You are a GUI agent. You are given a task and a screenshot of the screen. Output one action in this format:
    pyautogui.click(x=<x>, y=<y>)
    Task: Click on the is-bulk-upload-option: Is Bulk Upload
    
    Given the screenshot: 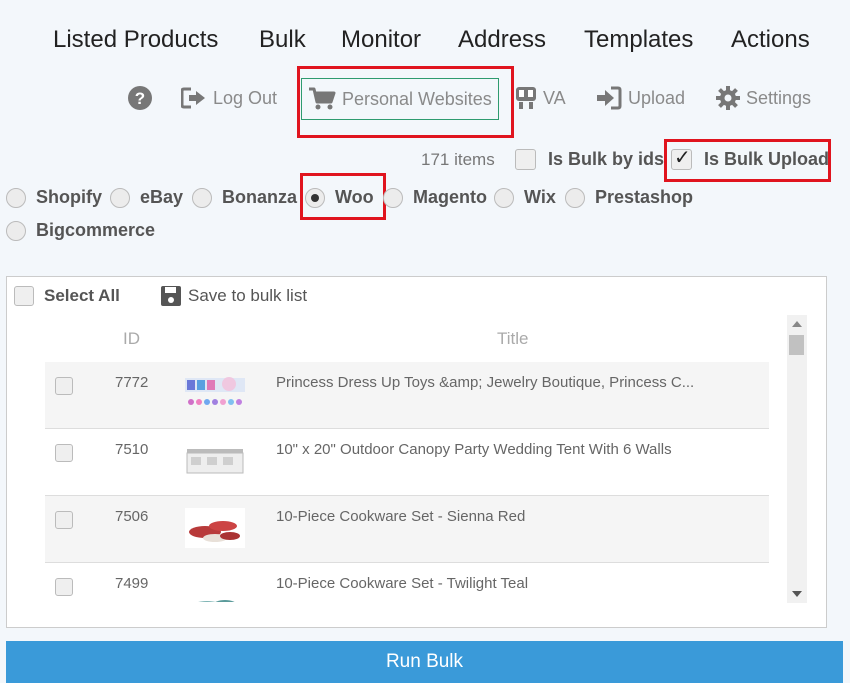 What is the action you would take?
    pyautogui.click(x=750, y=157)
    